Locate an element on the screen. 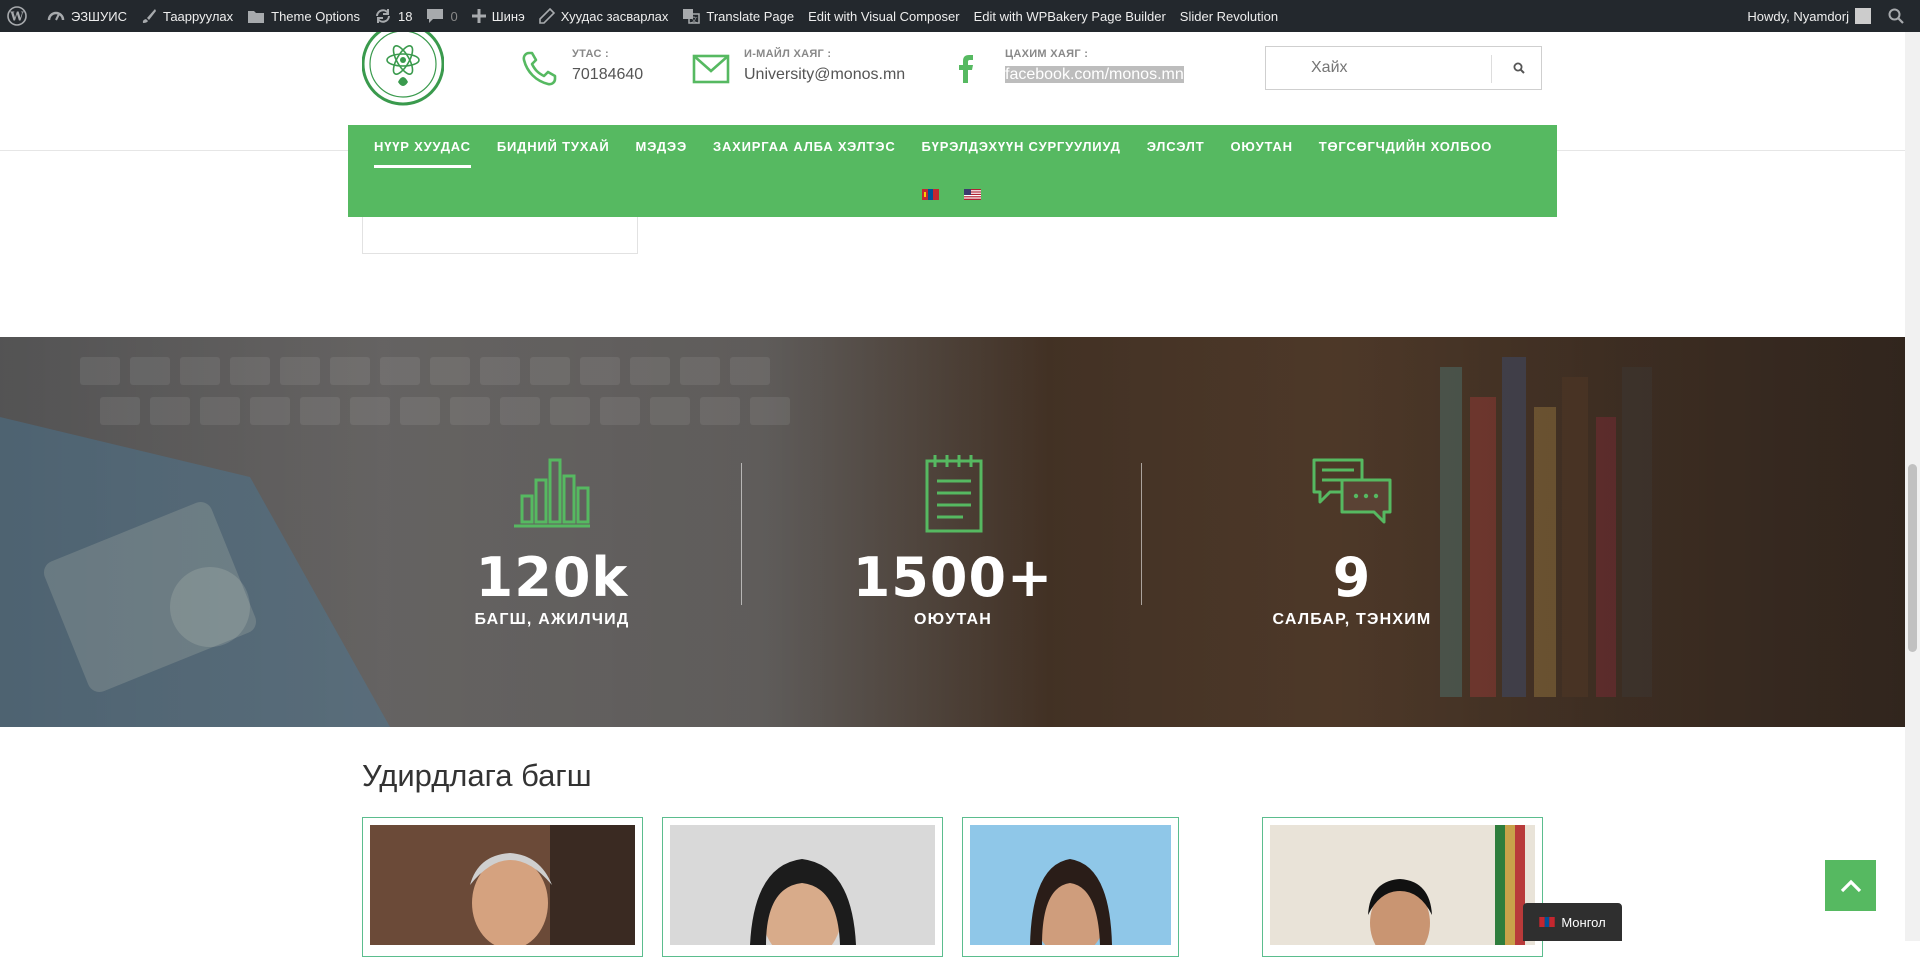  admin-bar-edit-page: Хуудас засварлах is located at coordinates (604, 16).